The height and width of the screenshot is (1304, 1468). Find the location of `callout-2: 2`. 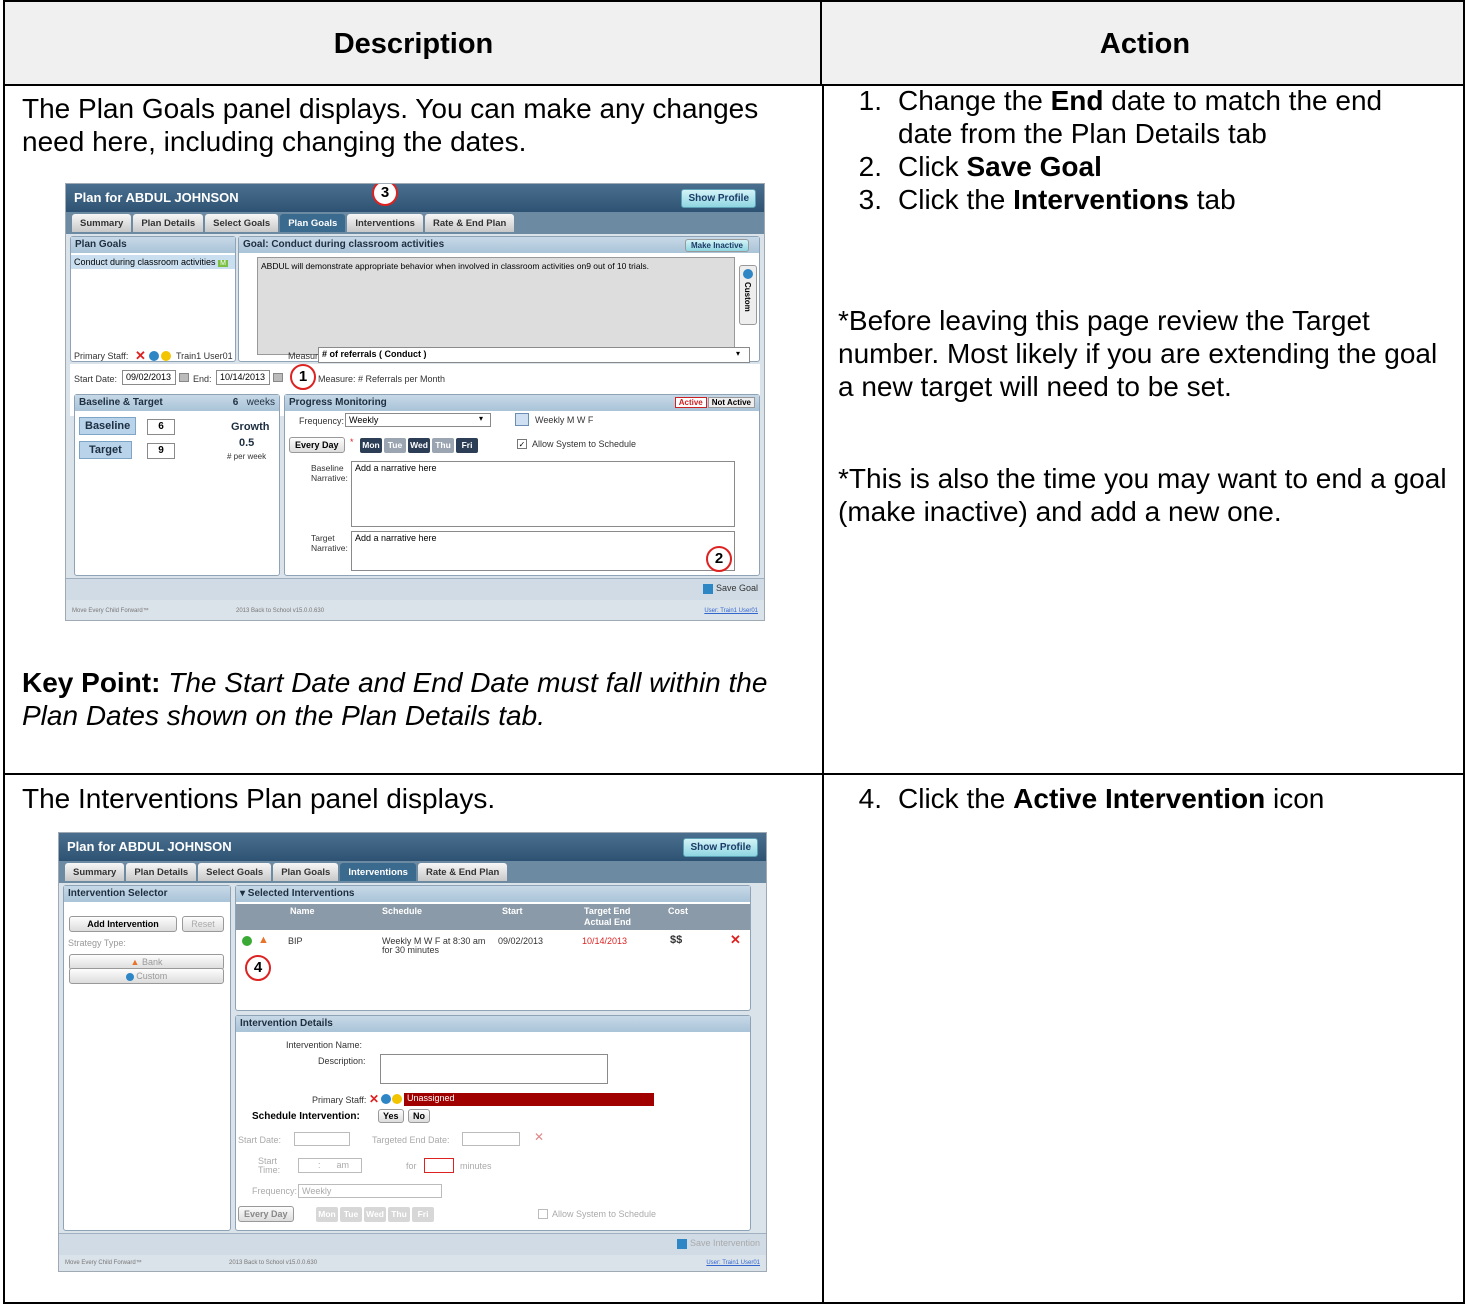

callout-2: 2 is located at coordinates (719, 559).